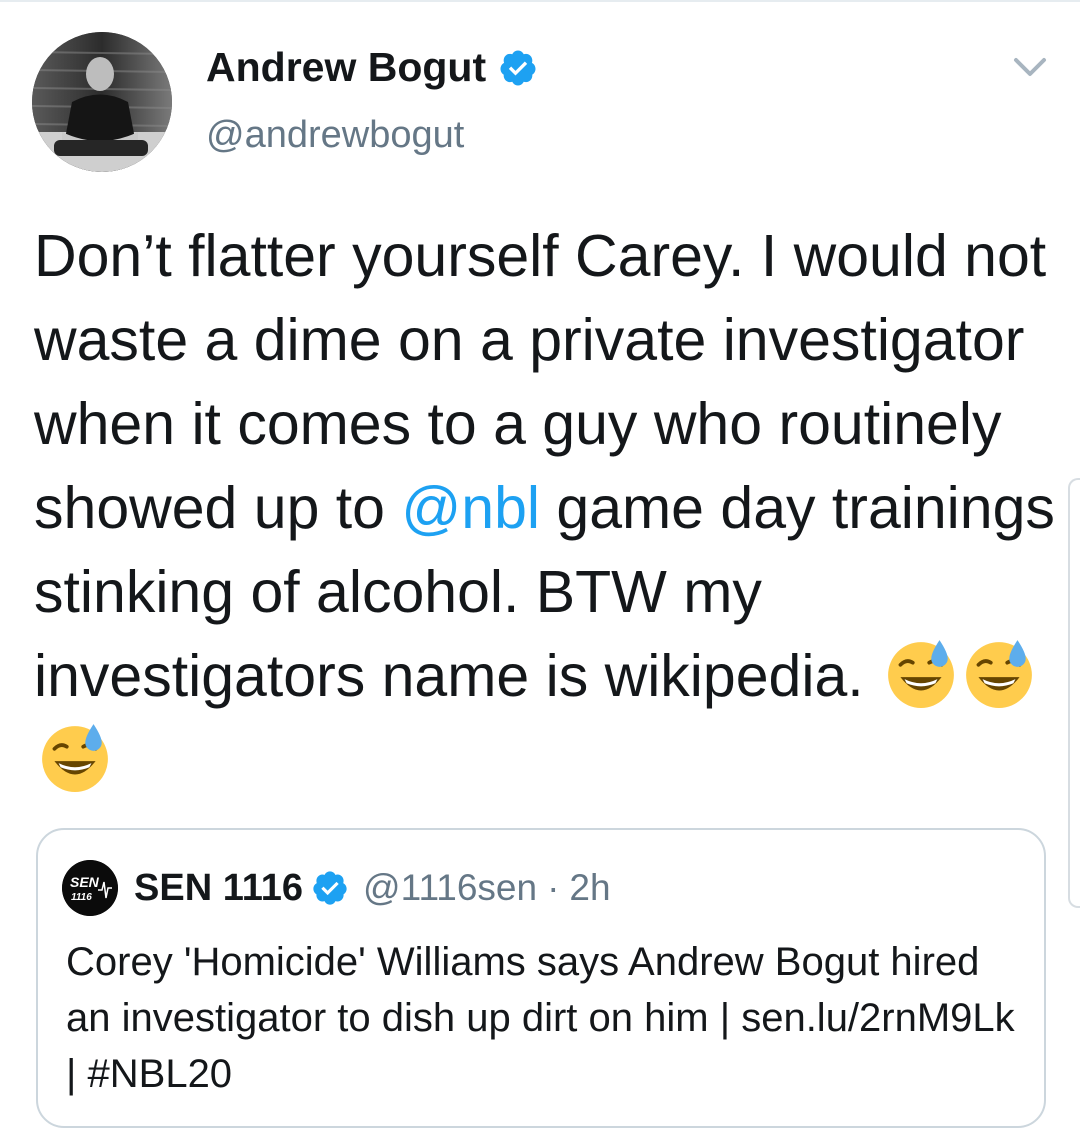 This screenshot has height=1128, width=1080. Describe the element at coordinates (470, 508) in the screenshot. I see `mention-link: @nbl` at that location.